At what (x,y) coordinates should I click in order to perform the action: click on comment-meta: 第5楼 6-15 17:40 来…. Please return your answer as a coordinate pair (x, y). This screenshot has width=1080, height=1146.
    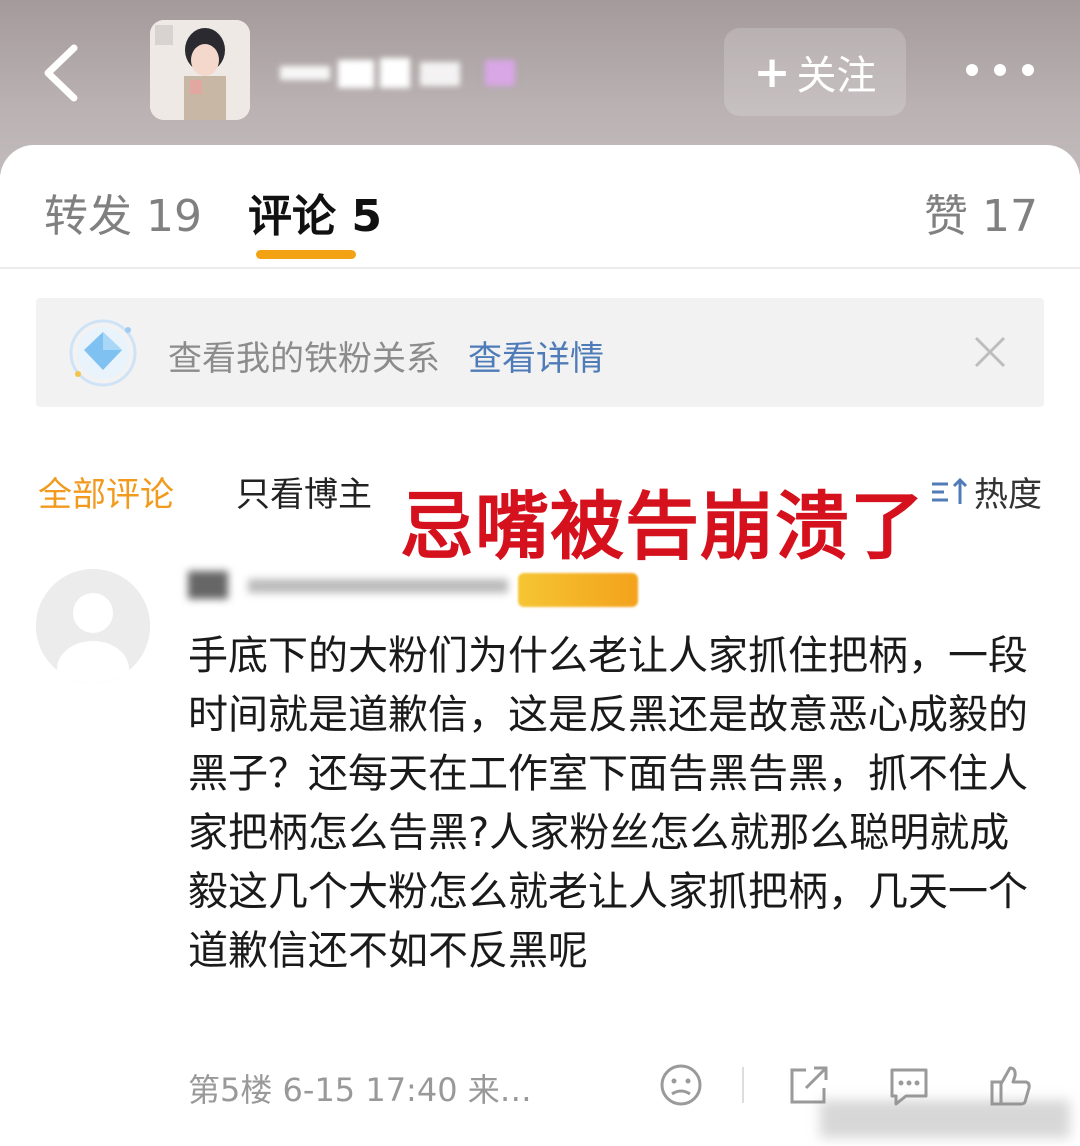
    Looking at the image, I should click on (360, 1090).